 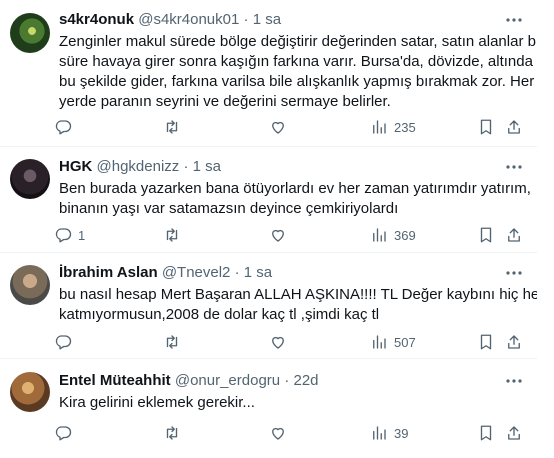 What do you see at coordinates (82, 235) in the screenshot?
I see `reply-count: 1` at bounding box center [82, 235].